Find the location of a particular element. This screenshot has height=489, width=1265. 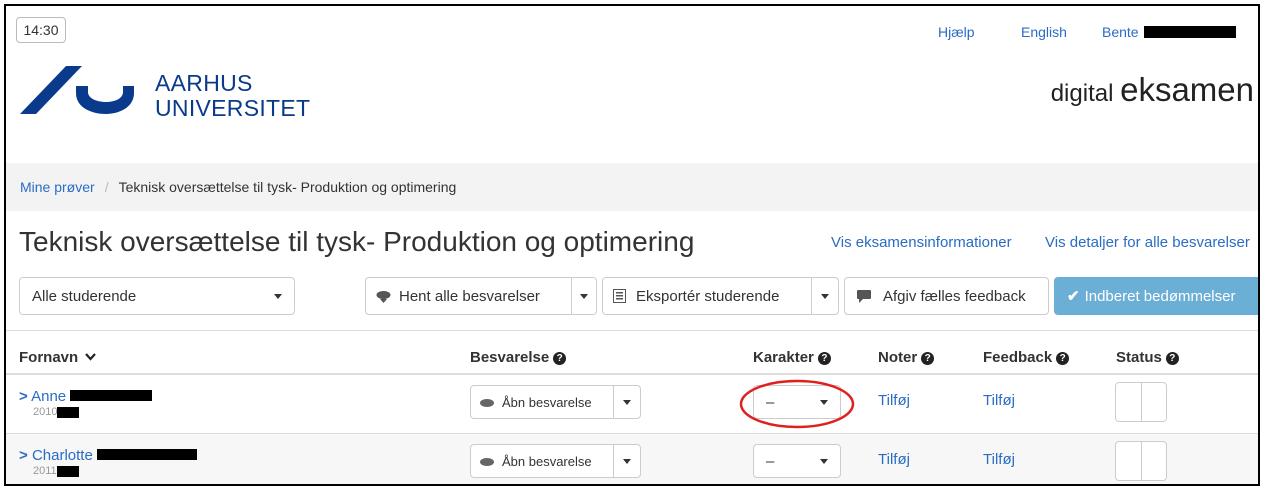

student-year: 2011 is located at coordinates (56, 471).